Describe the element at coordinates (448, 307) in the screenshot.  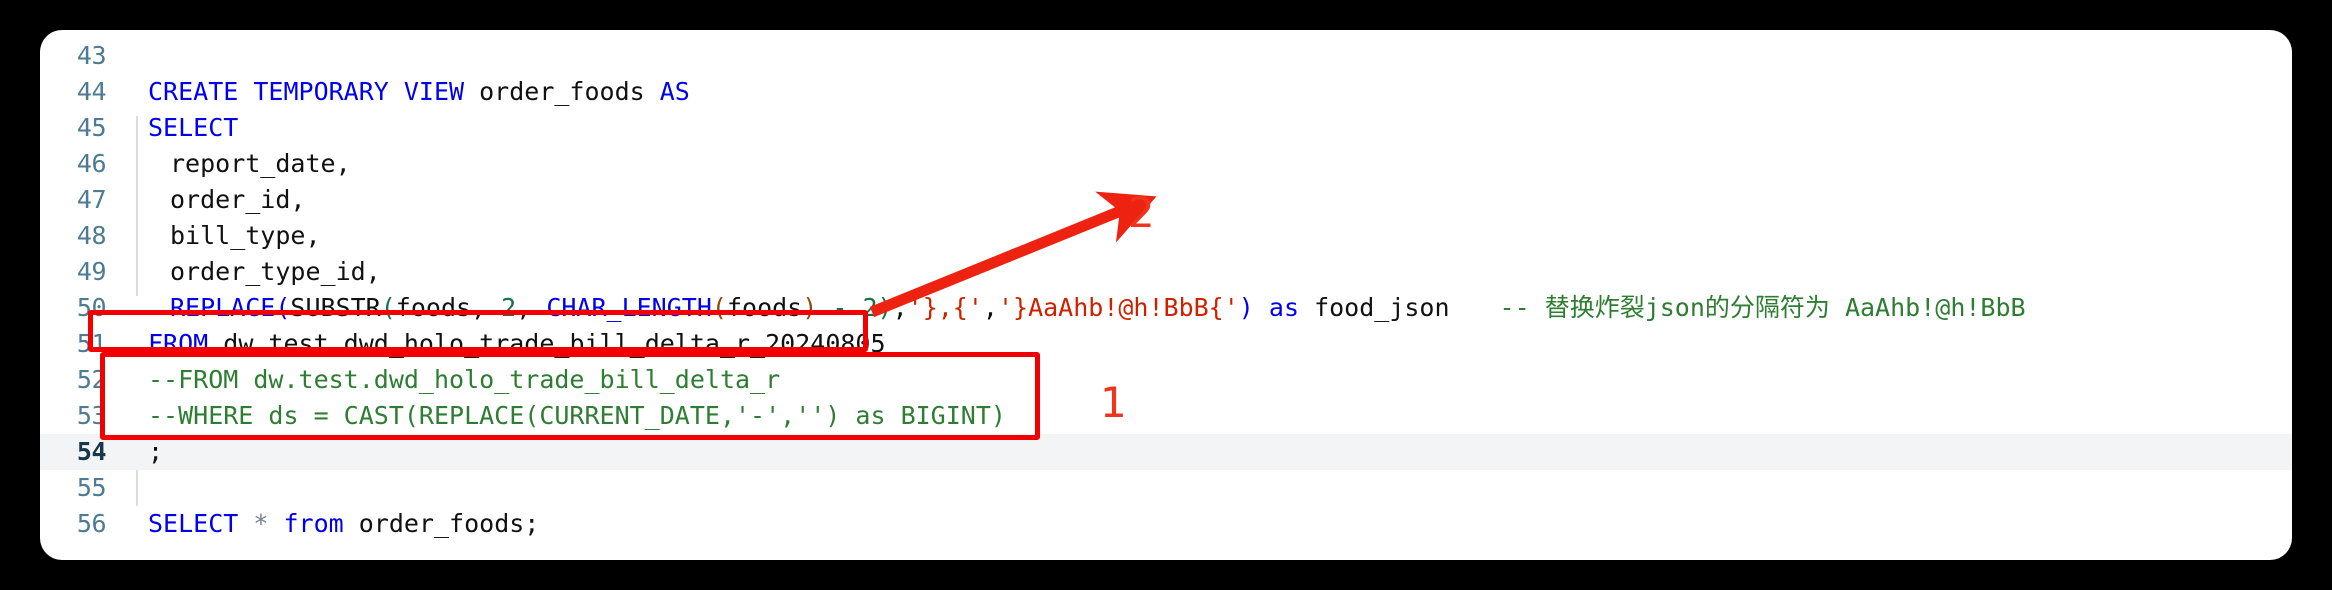
I see `argument: foods,` at that location.